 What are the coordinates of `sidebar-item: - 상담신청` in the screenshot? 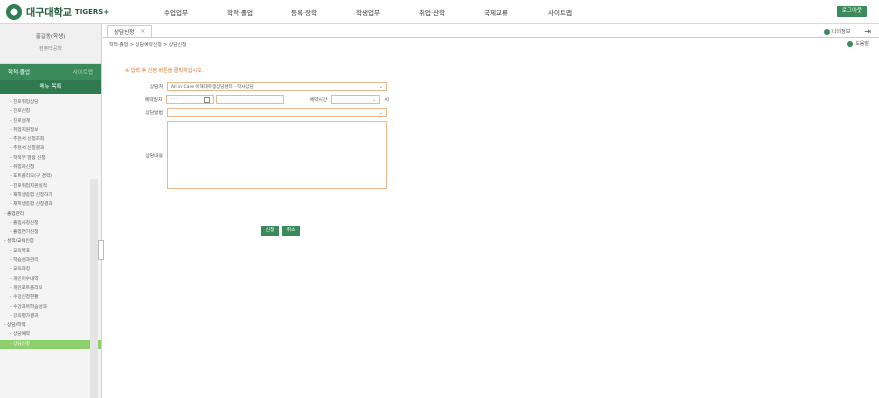 It's located at (50, 344).